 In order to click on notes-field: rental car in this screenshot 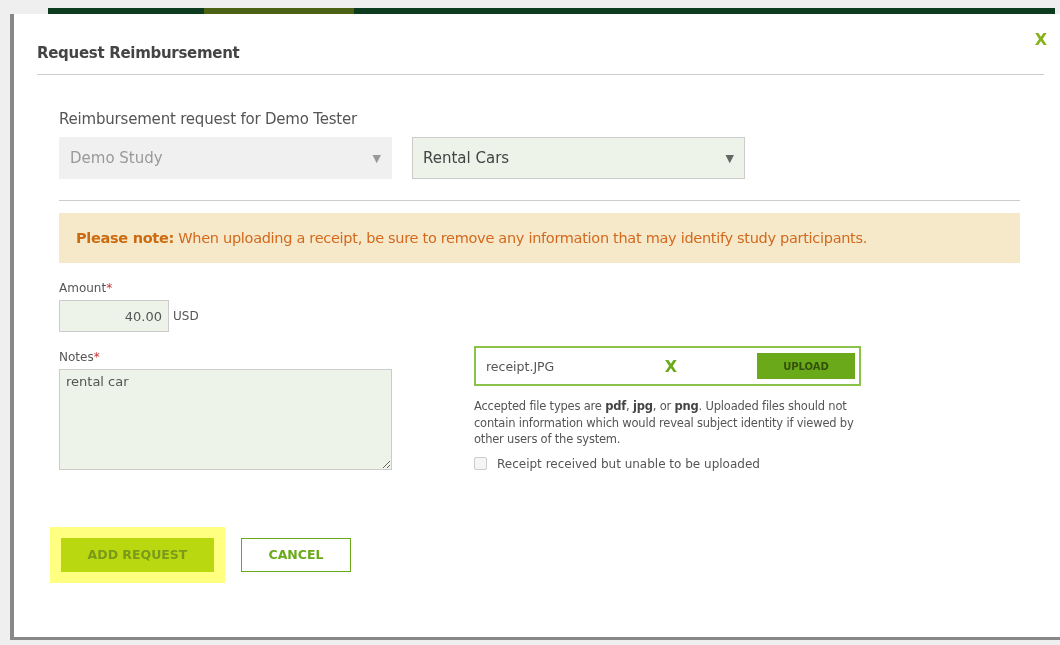, I will do `click(225, 419)`.